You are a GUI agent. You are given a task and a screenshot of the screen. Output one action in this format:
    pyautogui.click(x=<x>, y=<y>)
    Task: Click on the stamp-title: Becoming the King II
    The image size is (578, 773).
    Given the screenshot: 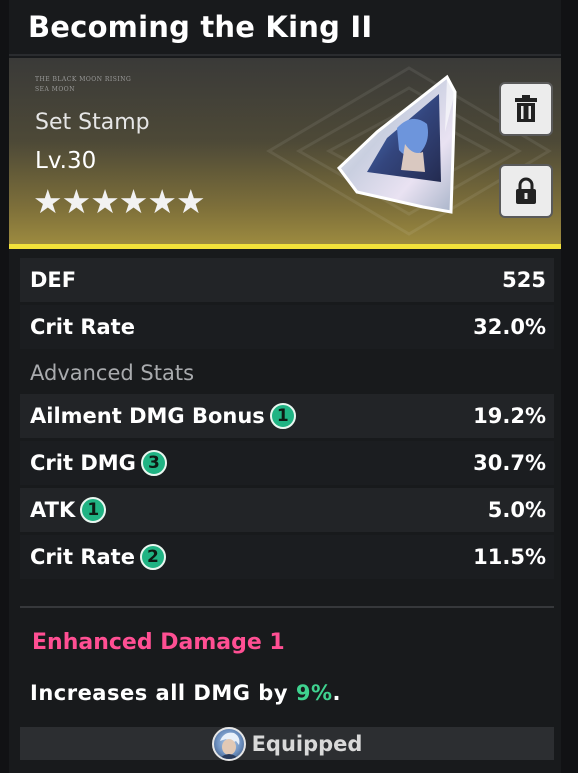 What is the action you would take?
    pyautogui.click(x=200, y=27)
    